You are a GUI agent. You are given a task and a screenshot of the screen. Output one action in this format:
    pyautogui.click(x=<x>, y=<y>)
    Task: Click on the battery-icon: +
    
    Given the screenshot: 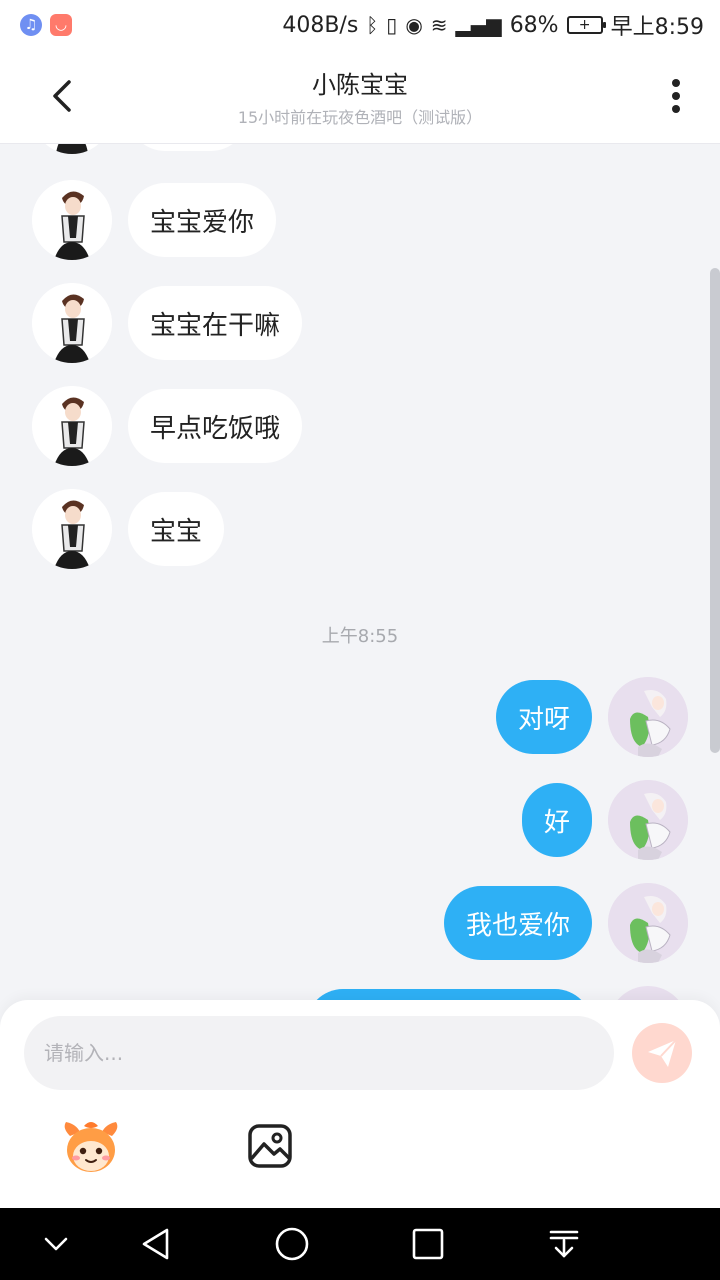 What is the action you would take?
    pyautogui.click(x=586, y=25)
    